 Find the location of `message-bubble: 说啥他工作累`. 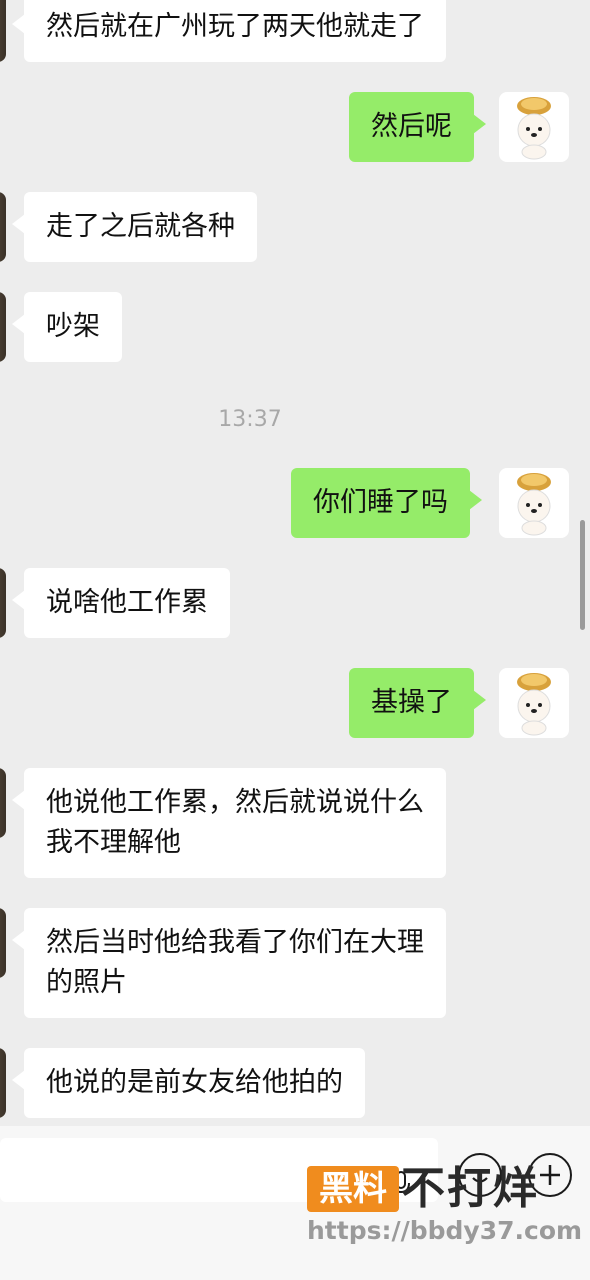

message-bubble: 说啥他工作累 is located at coordinates (121, 603).